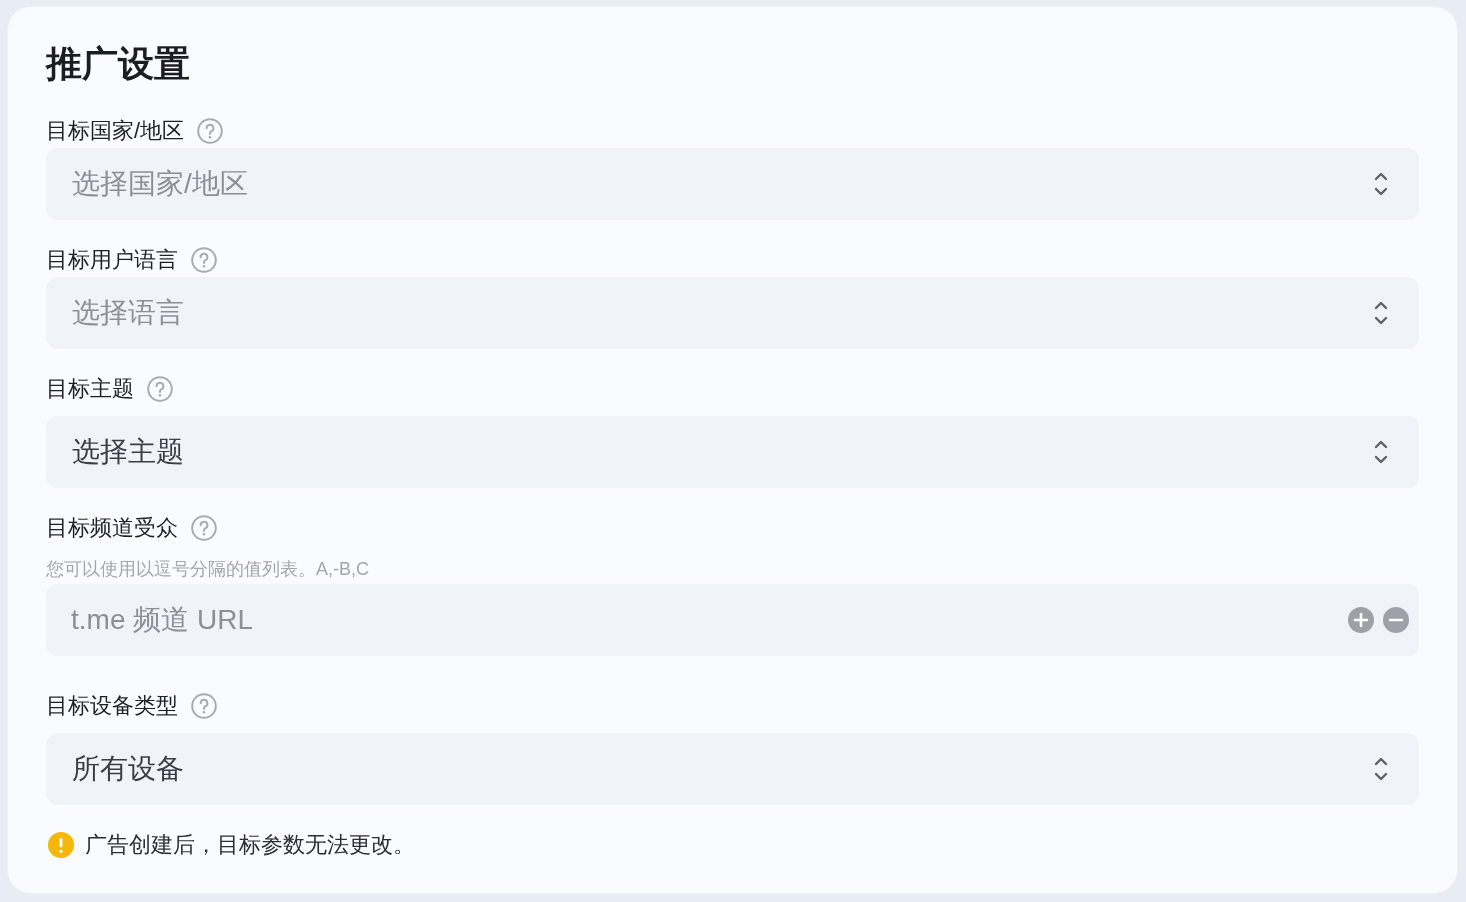 This screenshot has width=1466, height=902. What do you see at coordinates (118, 64) in the screenshot?
I see `card-title: 推广设置` at bounding box center [118, 64].